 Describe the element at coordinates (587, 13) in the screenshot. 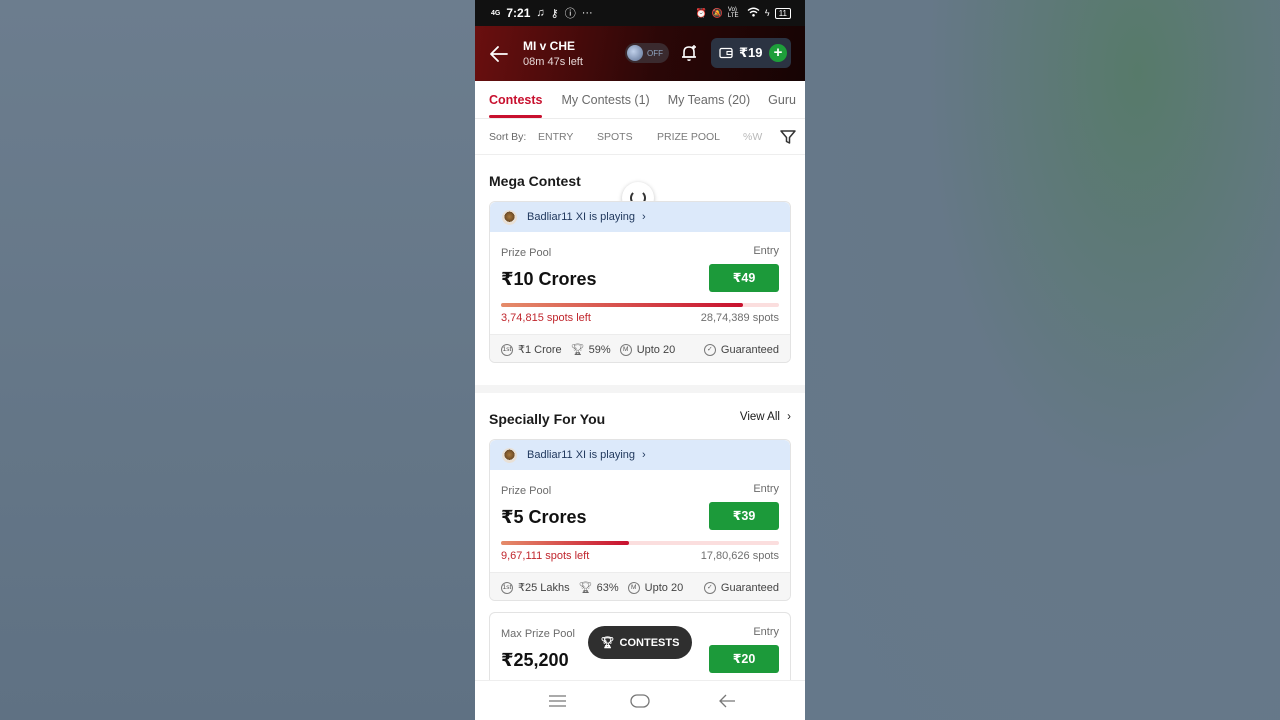

I see `more-dots-icon: ···` at that location.